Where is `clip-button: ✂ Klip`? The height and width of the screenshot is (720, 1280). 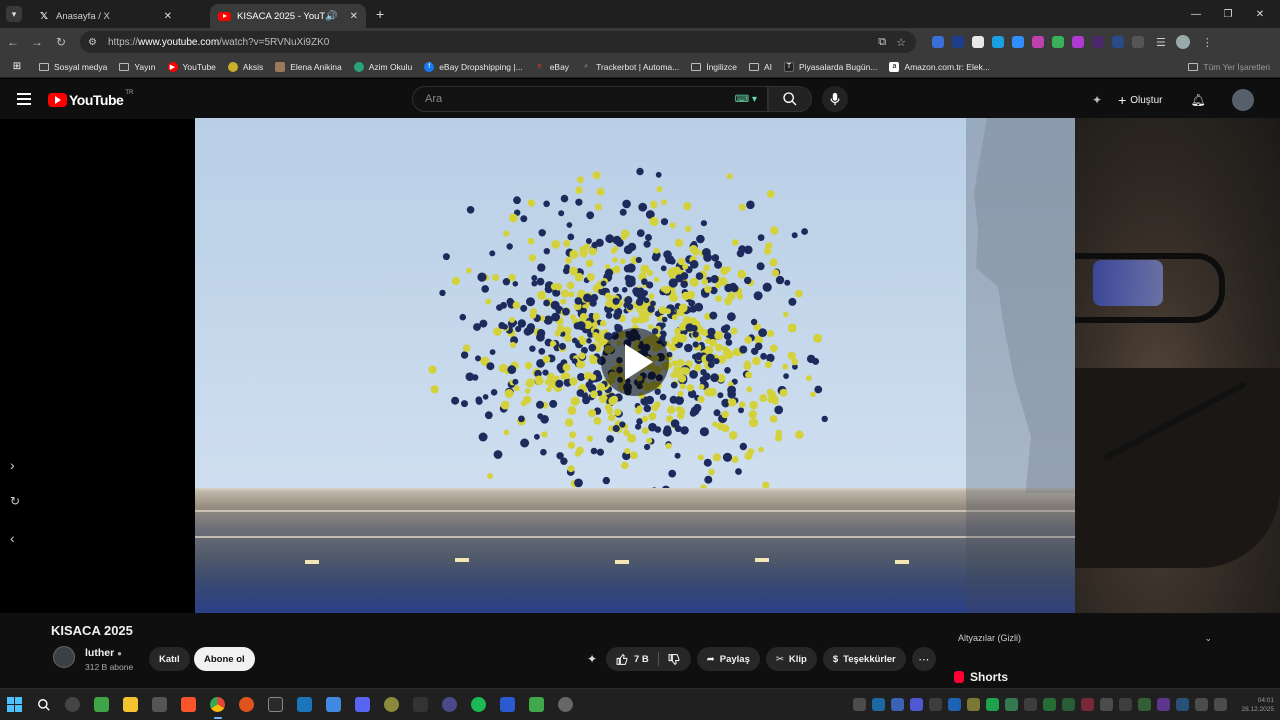
clip-button: ✂ Klip is located at coordinates (791, 659).